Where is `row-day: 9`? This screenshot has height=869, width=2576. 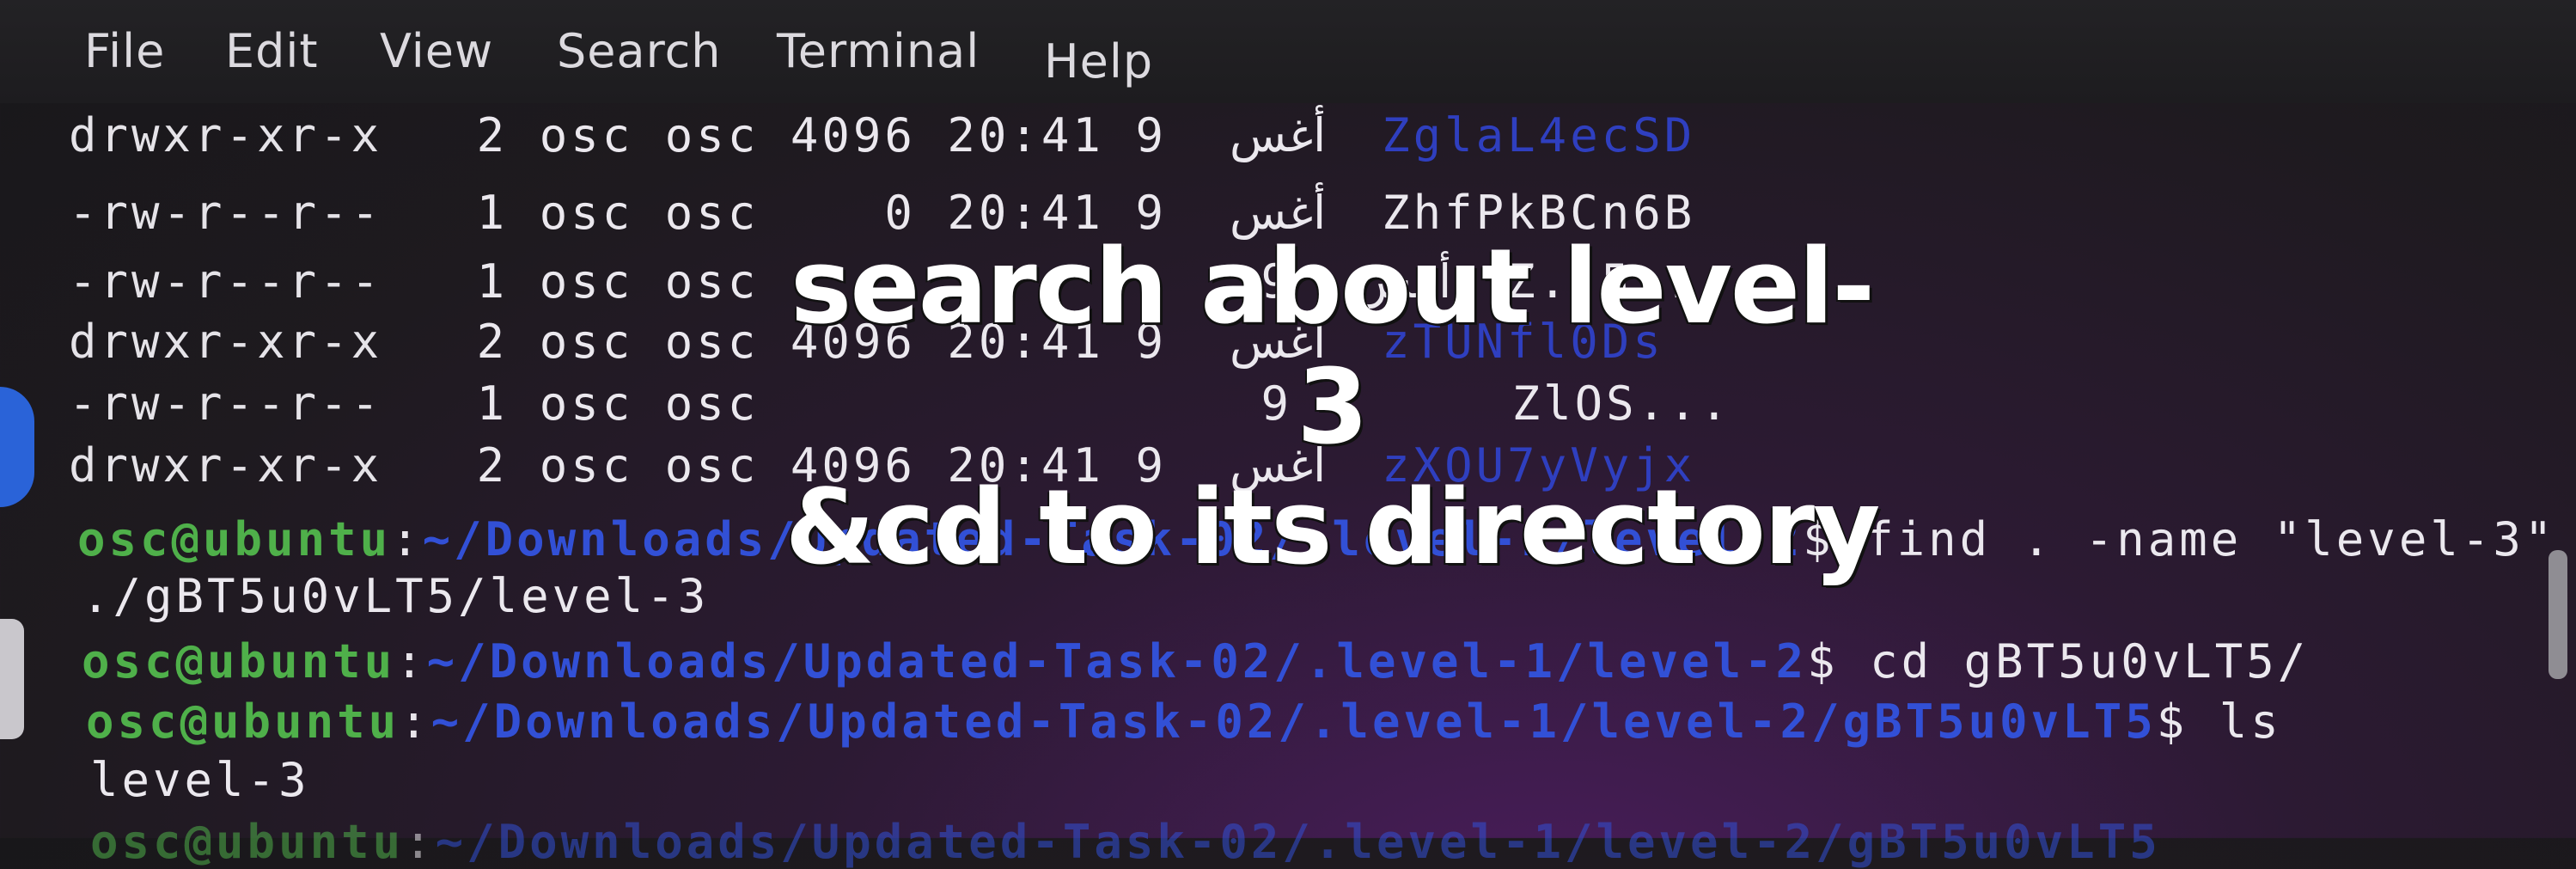 row-day: 9 is located at coordinates (1151, 135).